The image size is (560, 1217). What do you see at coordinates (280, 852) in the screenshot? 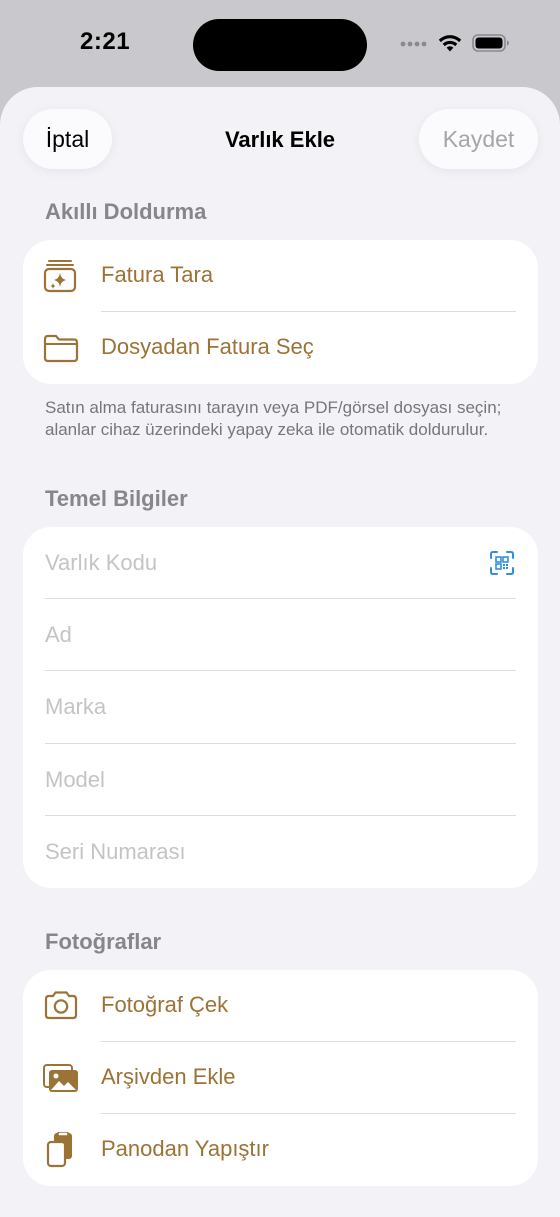
I see `serial-number-field: Seri Numarası` at bounding box center [280, 852].